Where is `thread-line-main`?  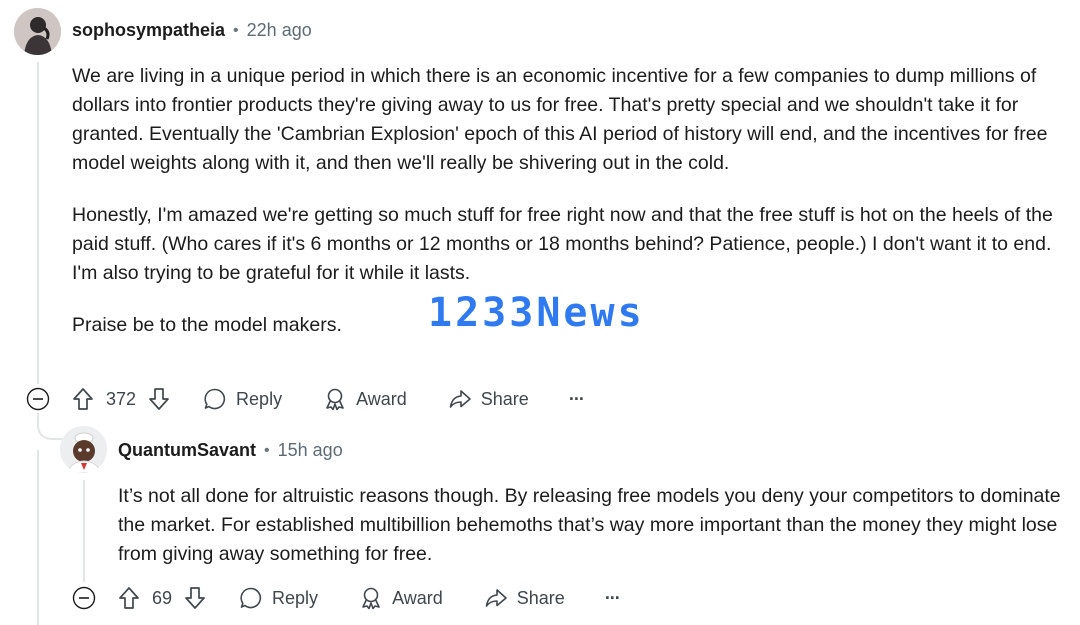
thread-line-main is located at coordinates (38, 223).